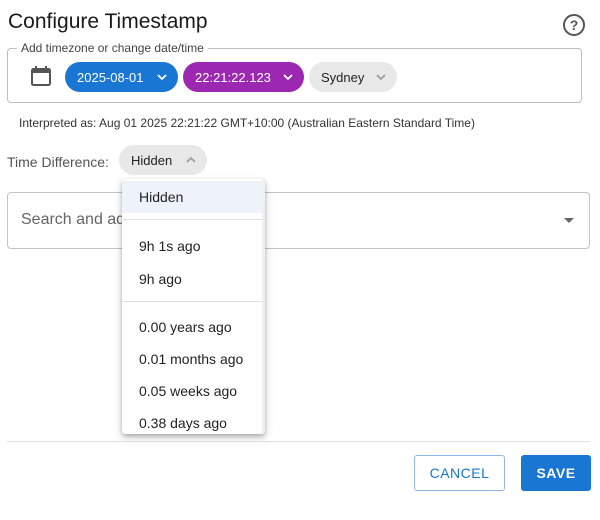 Image resolution: width=600 pixels, height=520 pixels. What do you see at coordinates (233, 77) in the screenshot?
I see `time-chip-label: 22:21:22.123` at bounding box center [233, 77].